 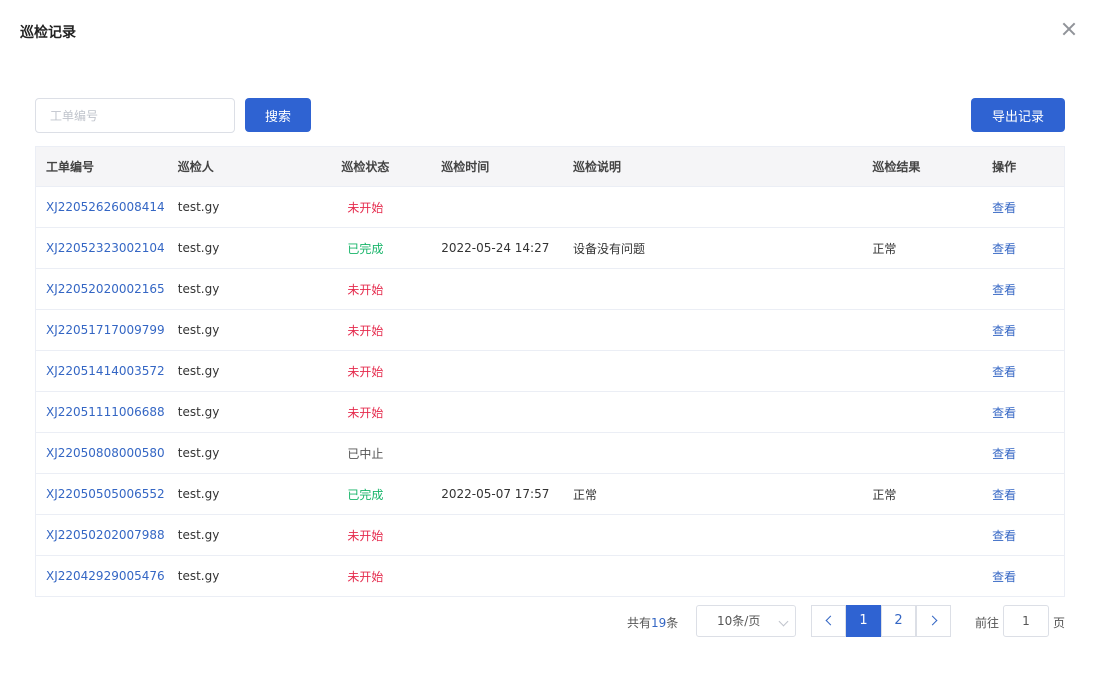 What do you see at coordinates (1026, 621) in the screenshot?
I see `goto-page-input` at bounding box center [1026, 621].